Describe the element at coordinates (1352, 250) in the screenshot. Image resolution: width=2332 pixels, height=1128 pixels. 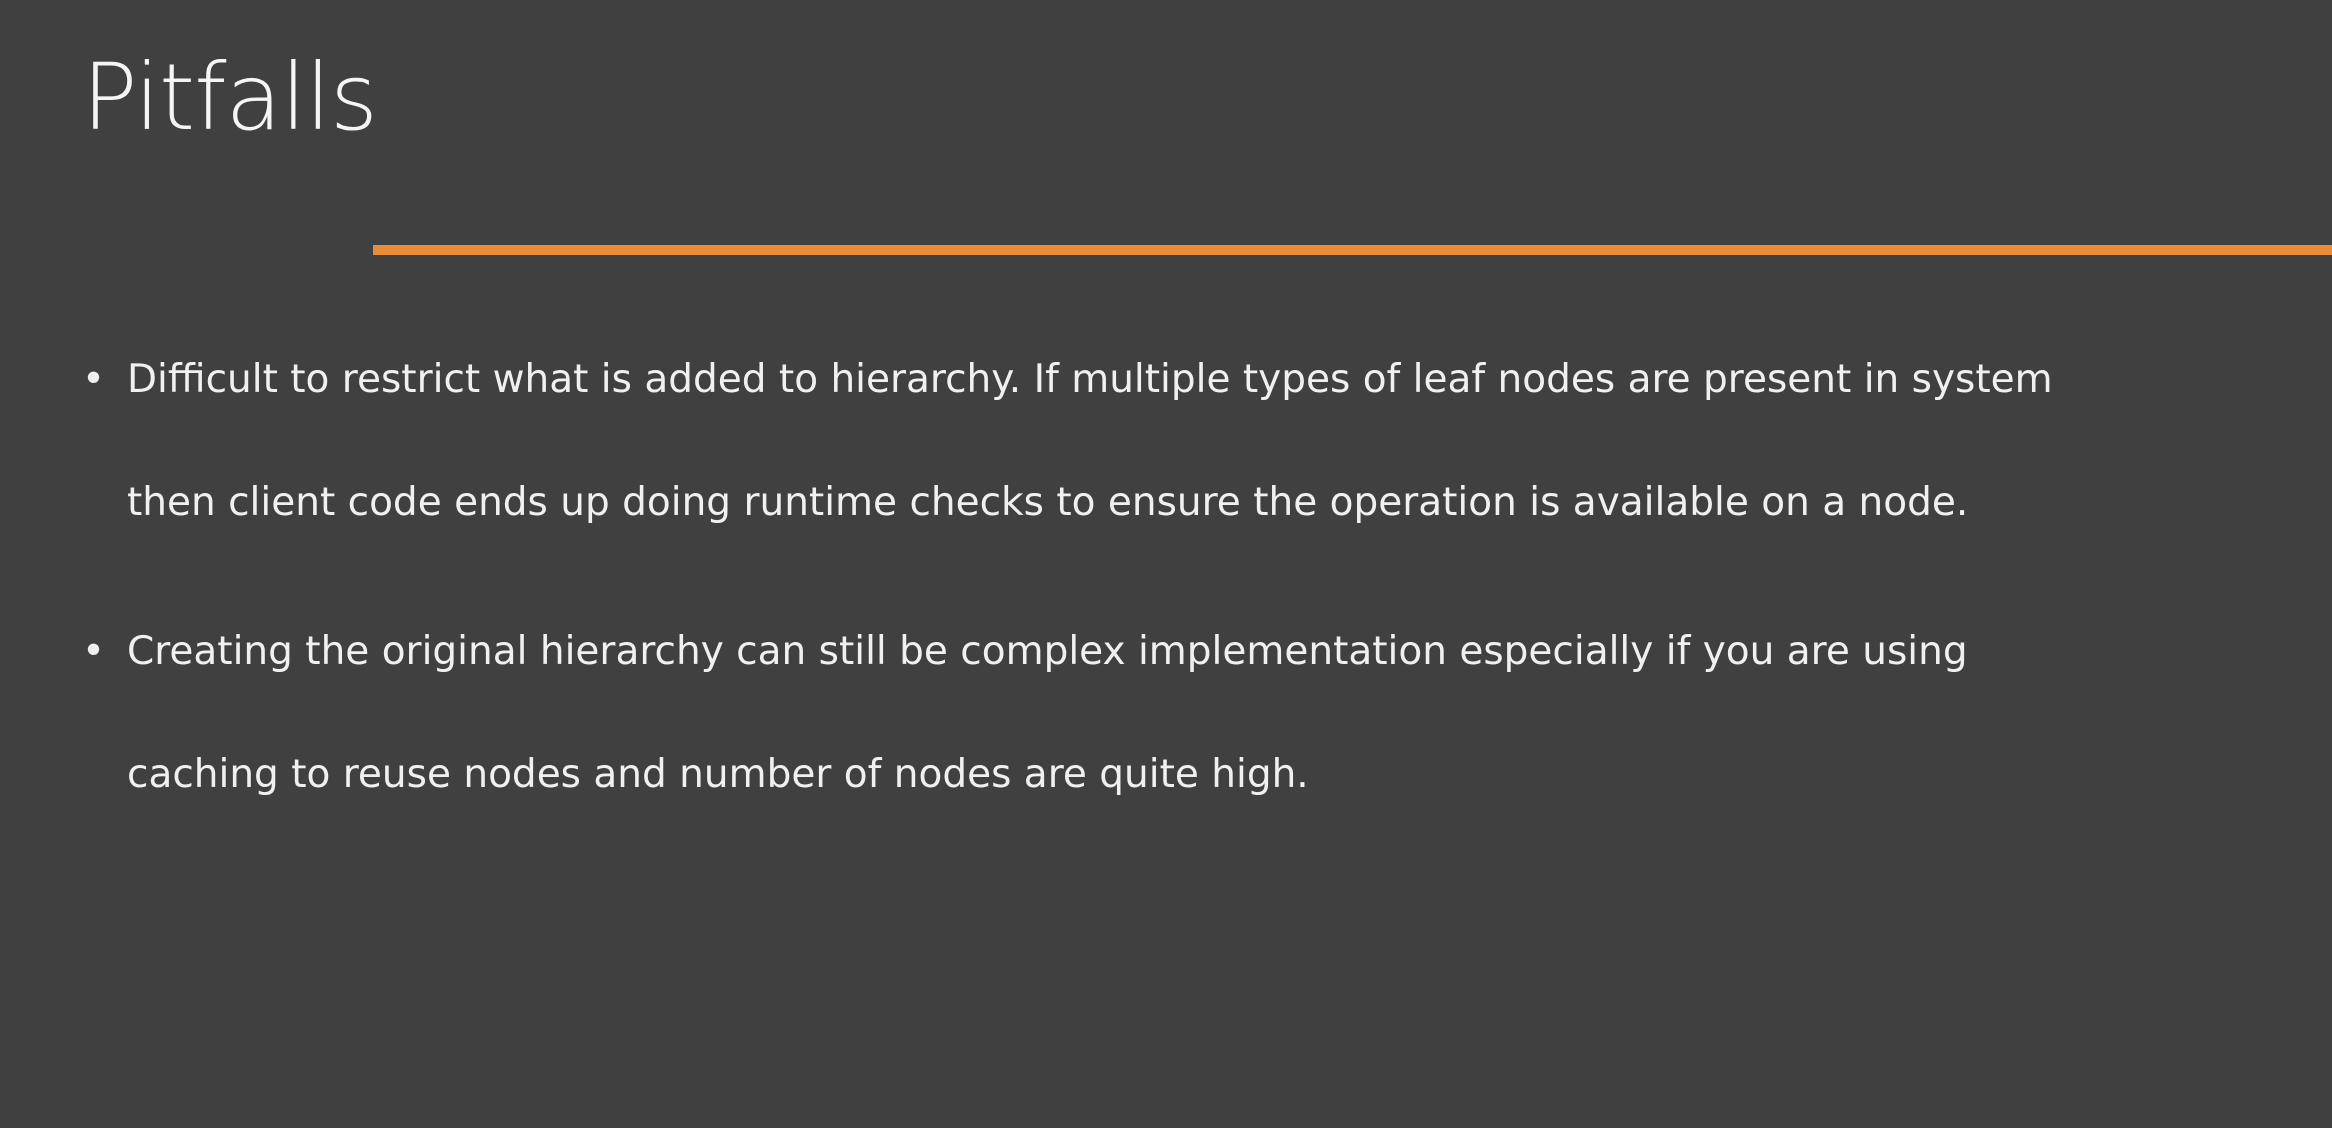
I see `accent-divider` at that location.